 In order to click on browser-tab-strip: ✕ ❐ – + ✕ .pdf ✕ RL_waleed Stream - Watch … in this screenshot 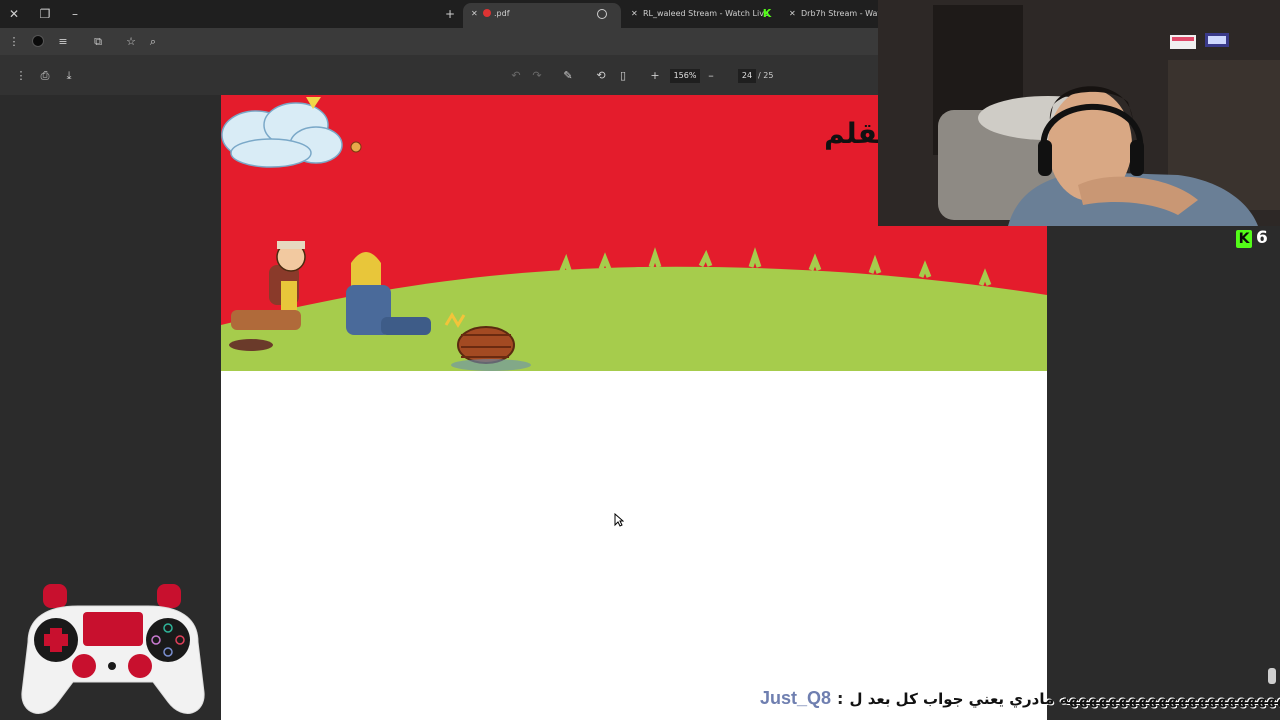, I will do `click(440, 14)`.